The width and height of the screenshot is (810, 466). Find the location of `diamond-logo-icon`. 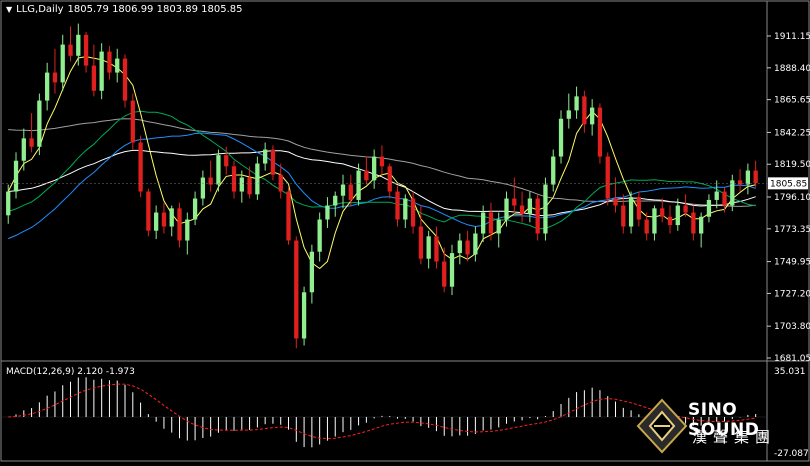

diamond-logo-icon is located at coordinates (662, 426).